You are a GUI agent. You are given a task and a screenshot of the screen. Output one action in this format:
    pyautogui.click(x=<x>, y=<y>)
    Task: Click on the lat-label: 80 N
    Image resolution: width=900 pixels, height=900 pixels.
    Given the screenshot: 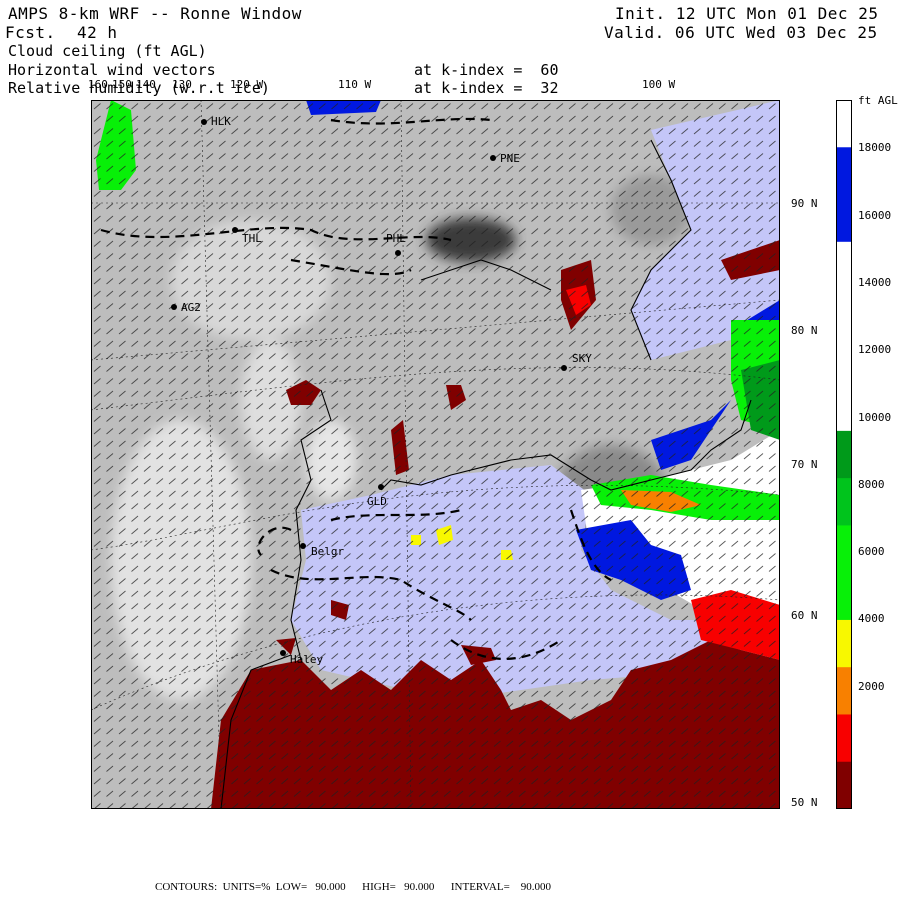 What is the action you would take?
    pyautogui.click(x=804, y=330)
    